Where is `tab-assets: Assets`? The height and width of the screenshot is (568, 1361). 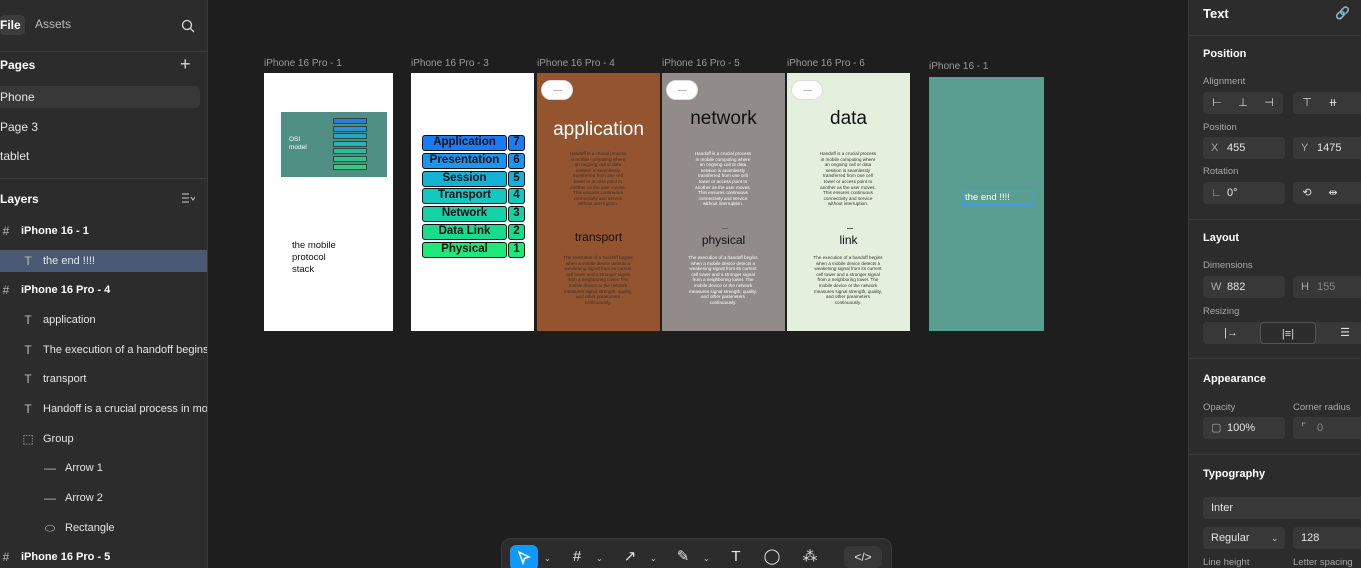 tab-assets: Assets is located at coordinates (53, 24).